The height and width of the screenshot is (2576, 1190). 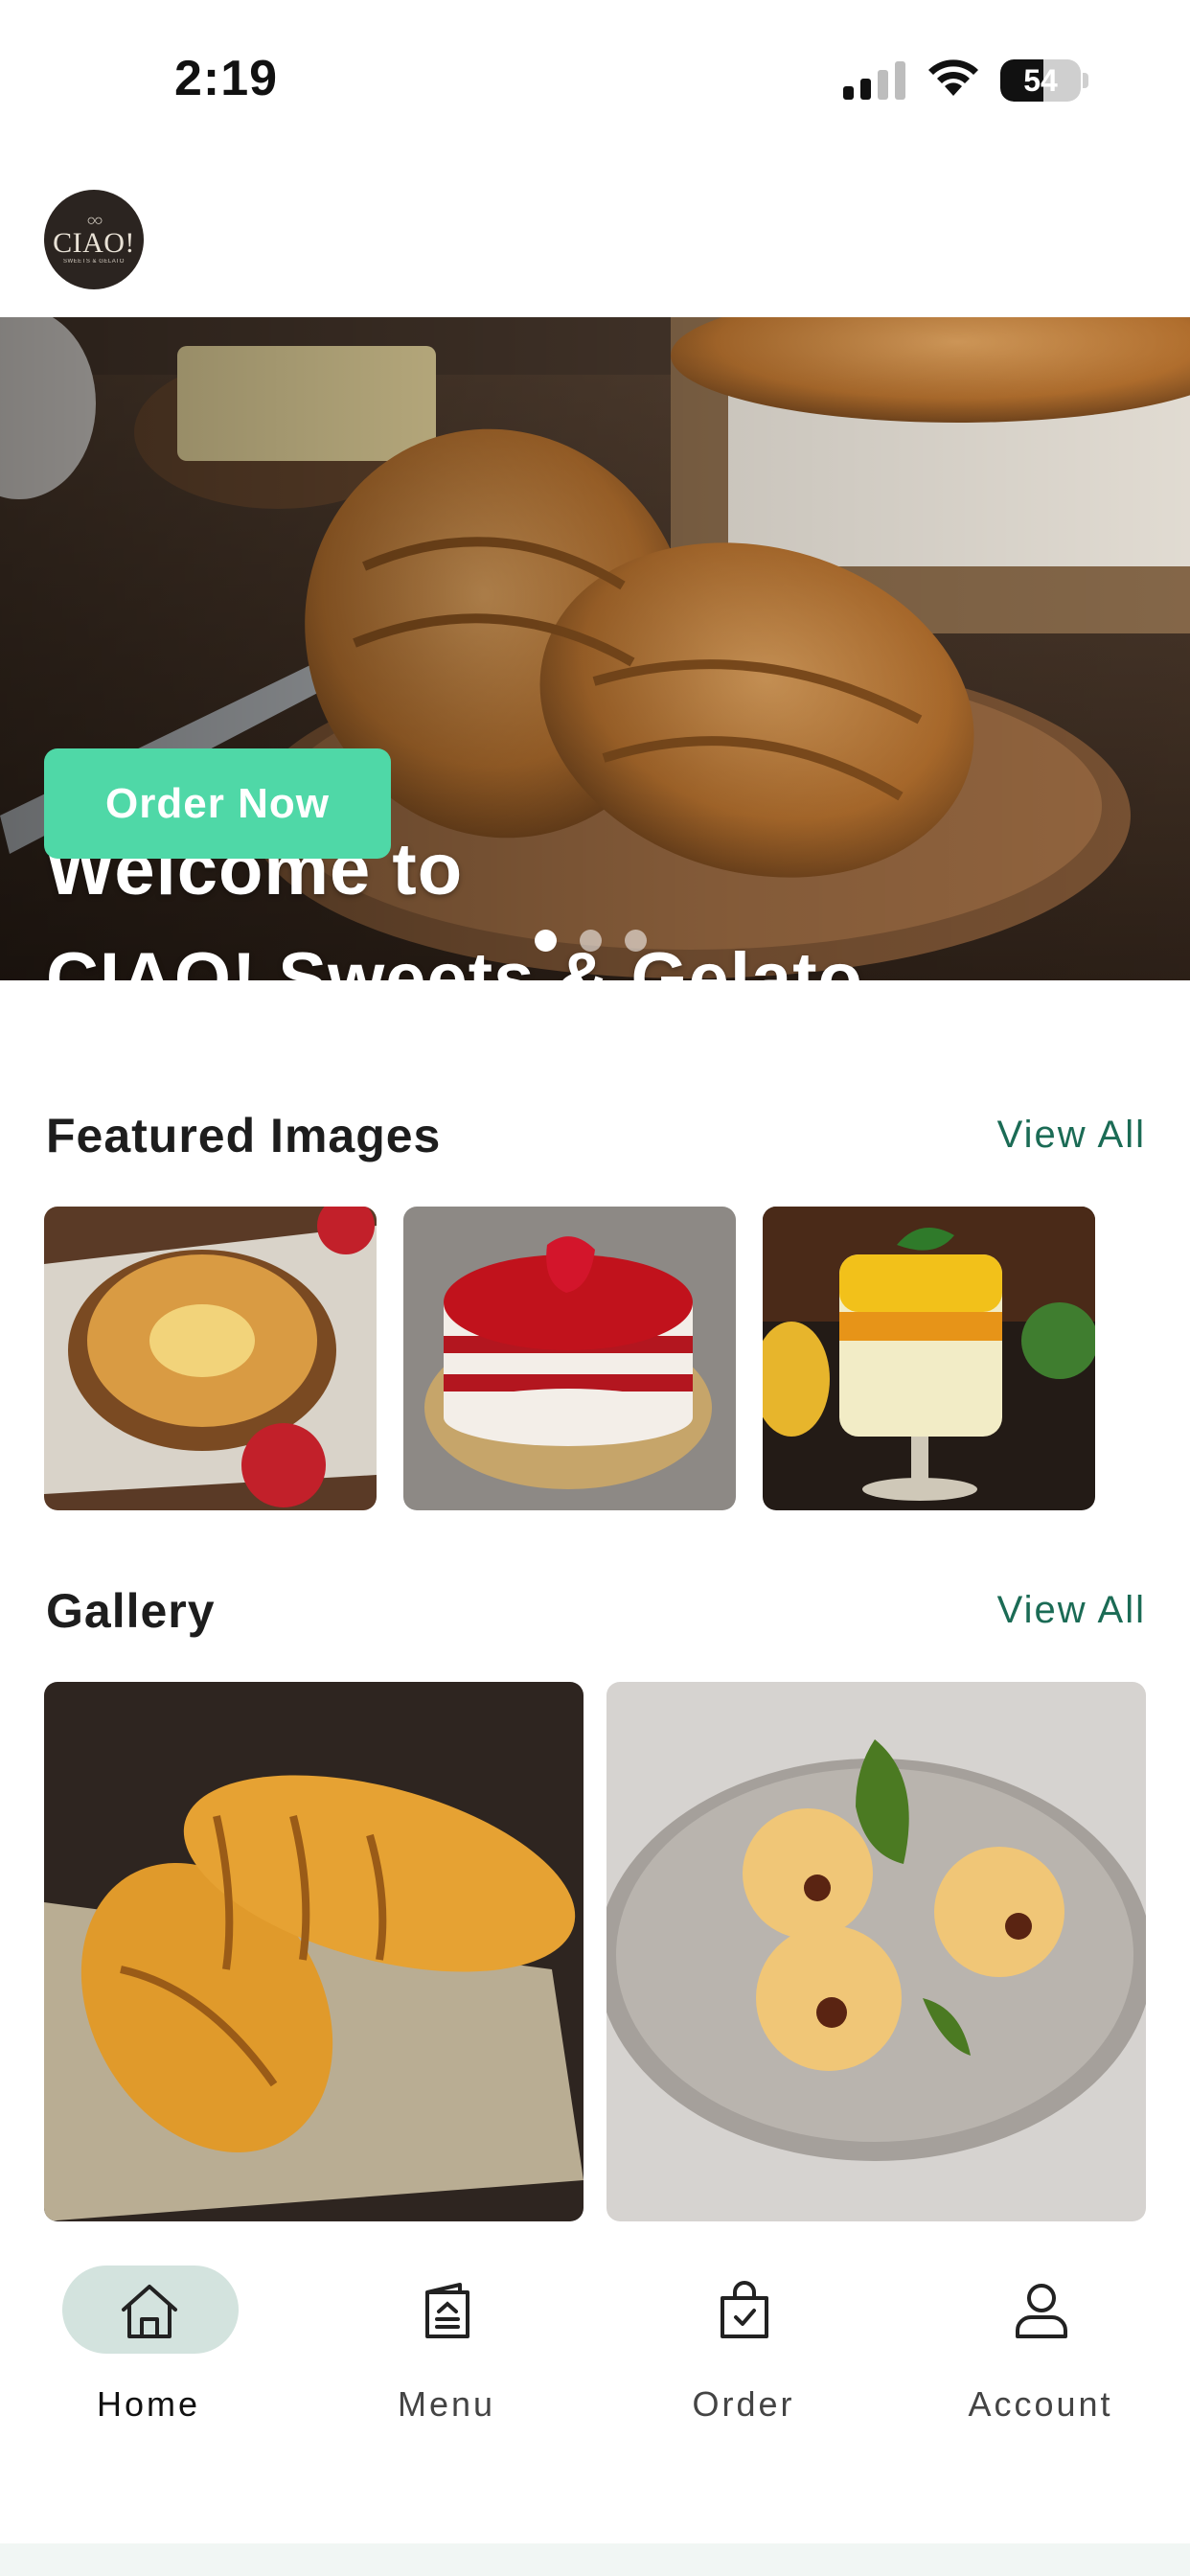 I want to click on nav-label-home: Home, so click(x=148, y=2404).